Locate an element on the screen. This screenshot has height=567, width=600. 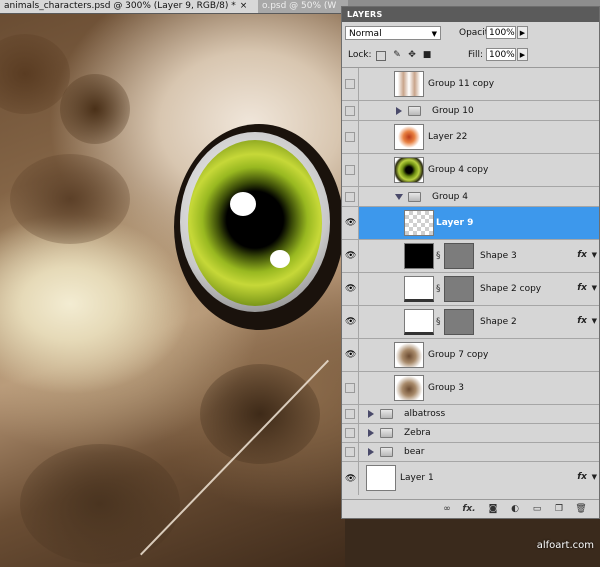
lock-move-icon: ✥ is located at coordinates (412, 55).